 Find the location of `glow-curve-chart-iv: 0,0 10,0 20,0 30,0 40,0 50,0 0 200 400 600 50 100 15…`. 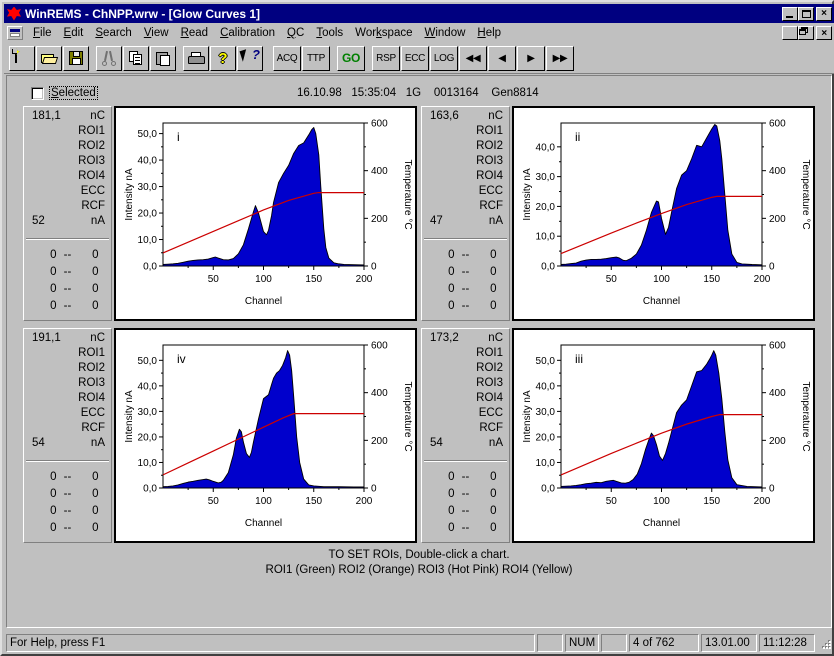

glow-curve-chart-iv: 0,0 10,0 20,0 30,0 40,0 50,0 0 200 400 600 50 100 15… is located at coordinates (265, 435).